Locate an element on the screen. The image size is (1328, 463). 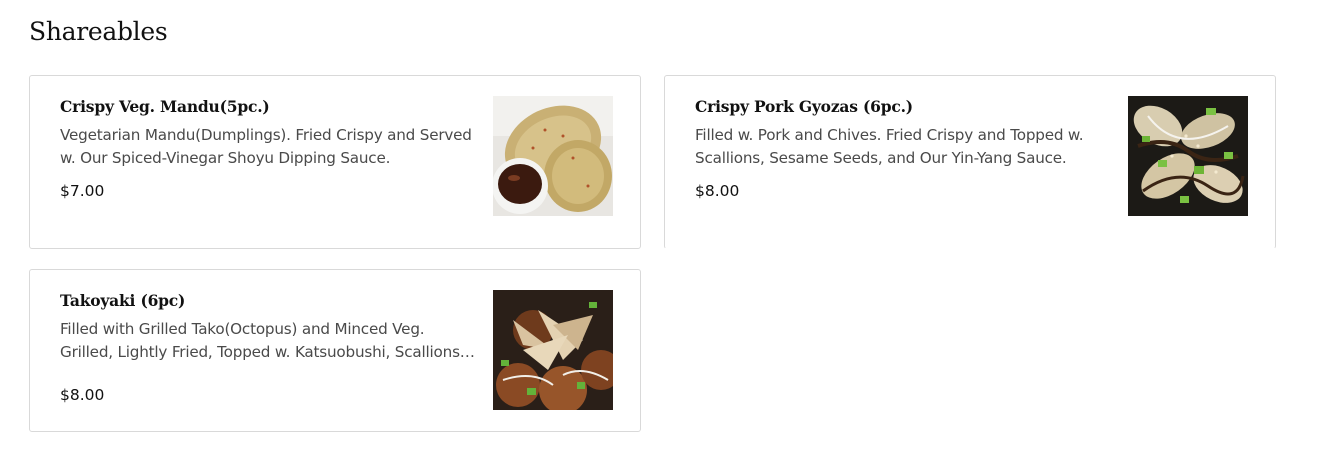
section-title: Shareables is located at coordinates (98, 31).